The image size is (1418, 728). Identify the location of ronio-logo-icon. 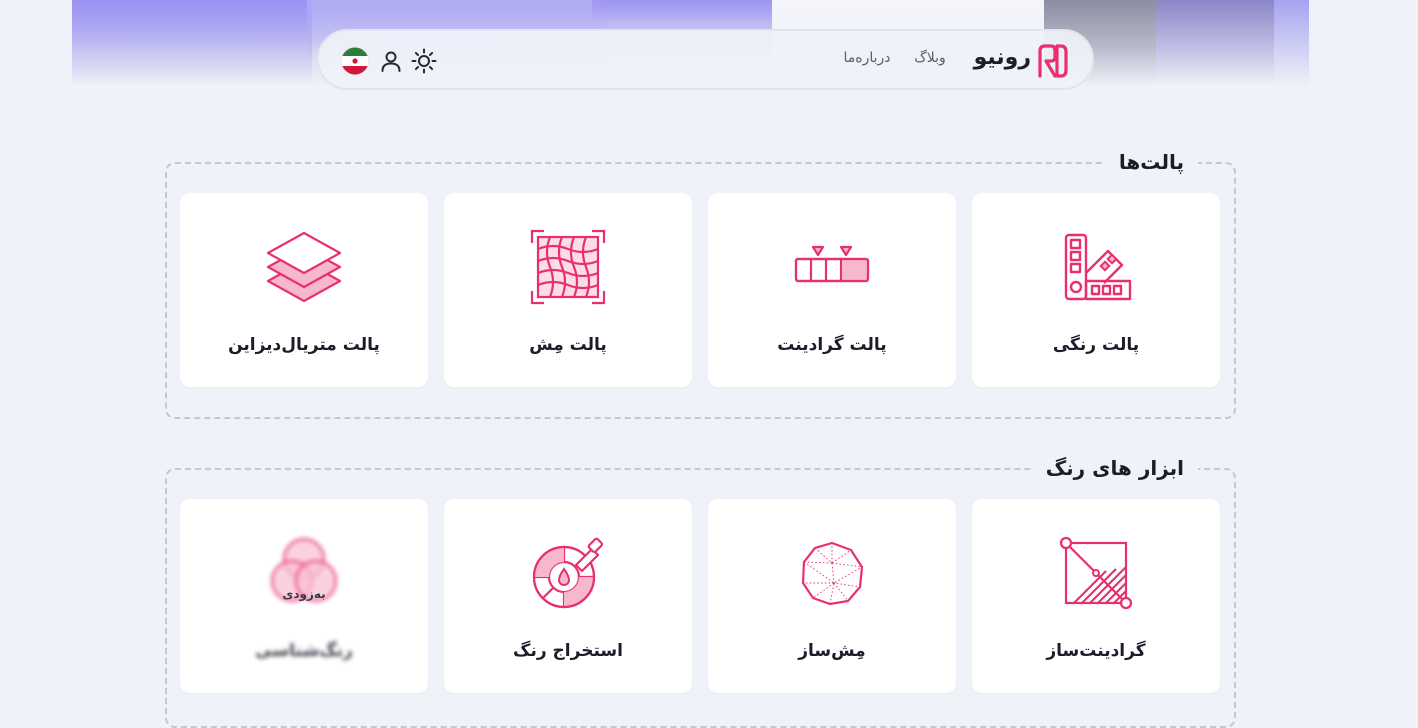
(1053, 61).